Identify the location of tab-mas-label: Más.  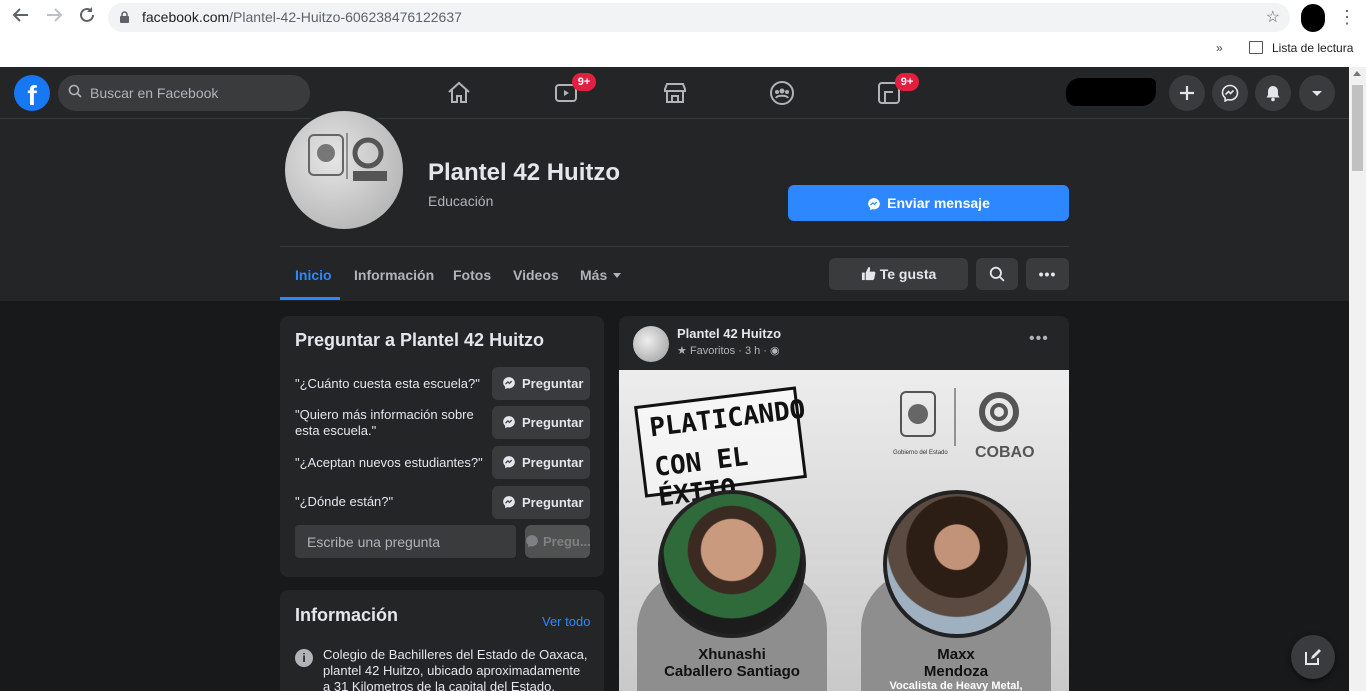
(594, 275).